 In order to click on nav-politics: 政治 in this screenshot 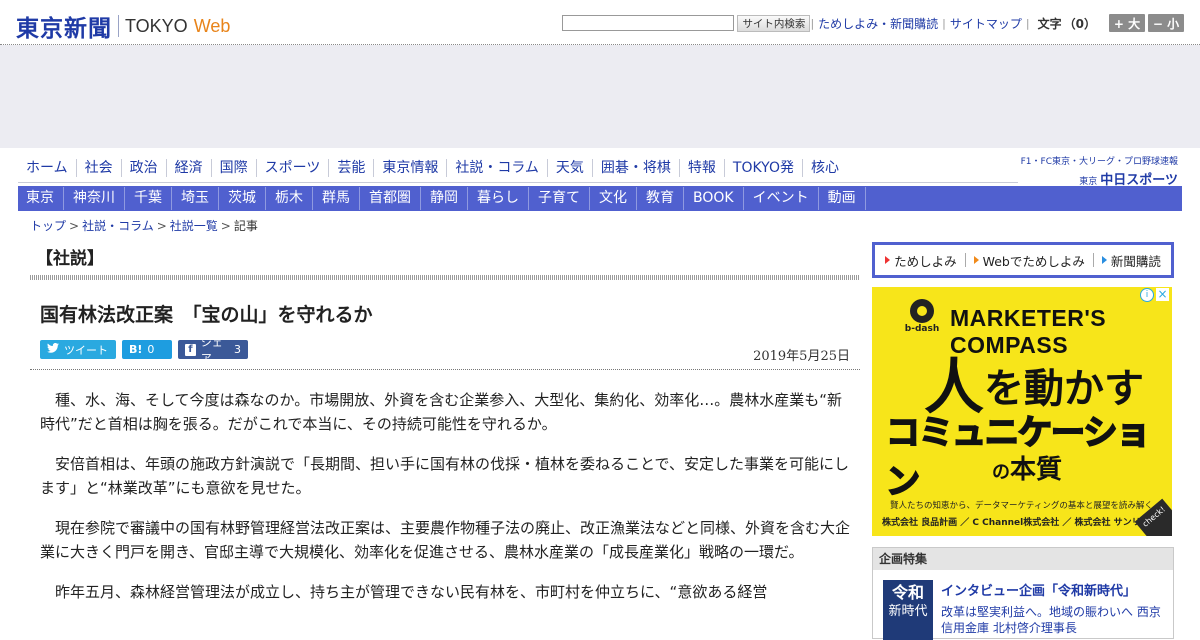, I will do `click(143, 168)`.